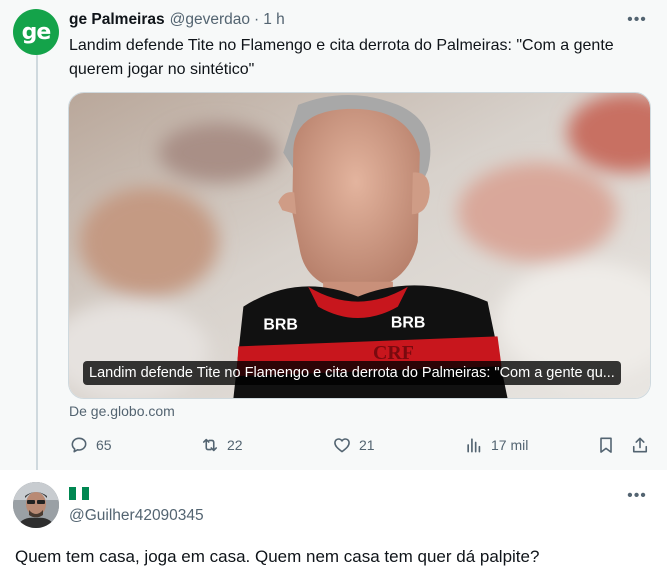  I want to click on action-bar: 65 22 21 17 mil, so click(361, 445).